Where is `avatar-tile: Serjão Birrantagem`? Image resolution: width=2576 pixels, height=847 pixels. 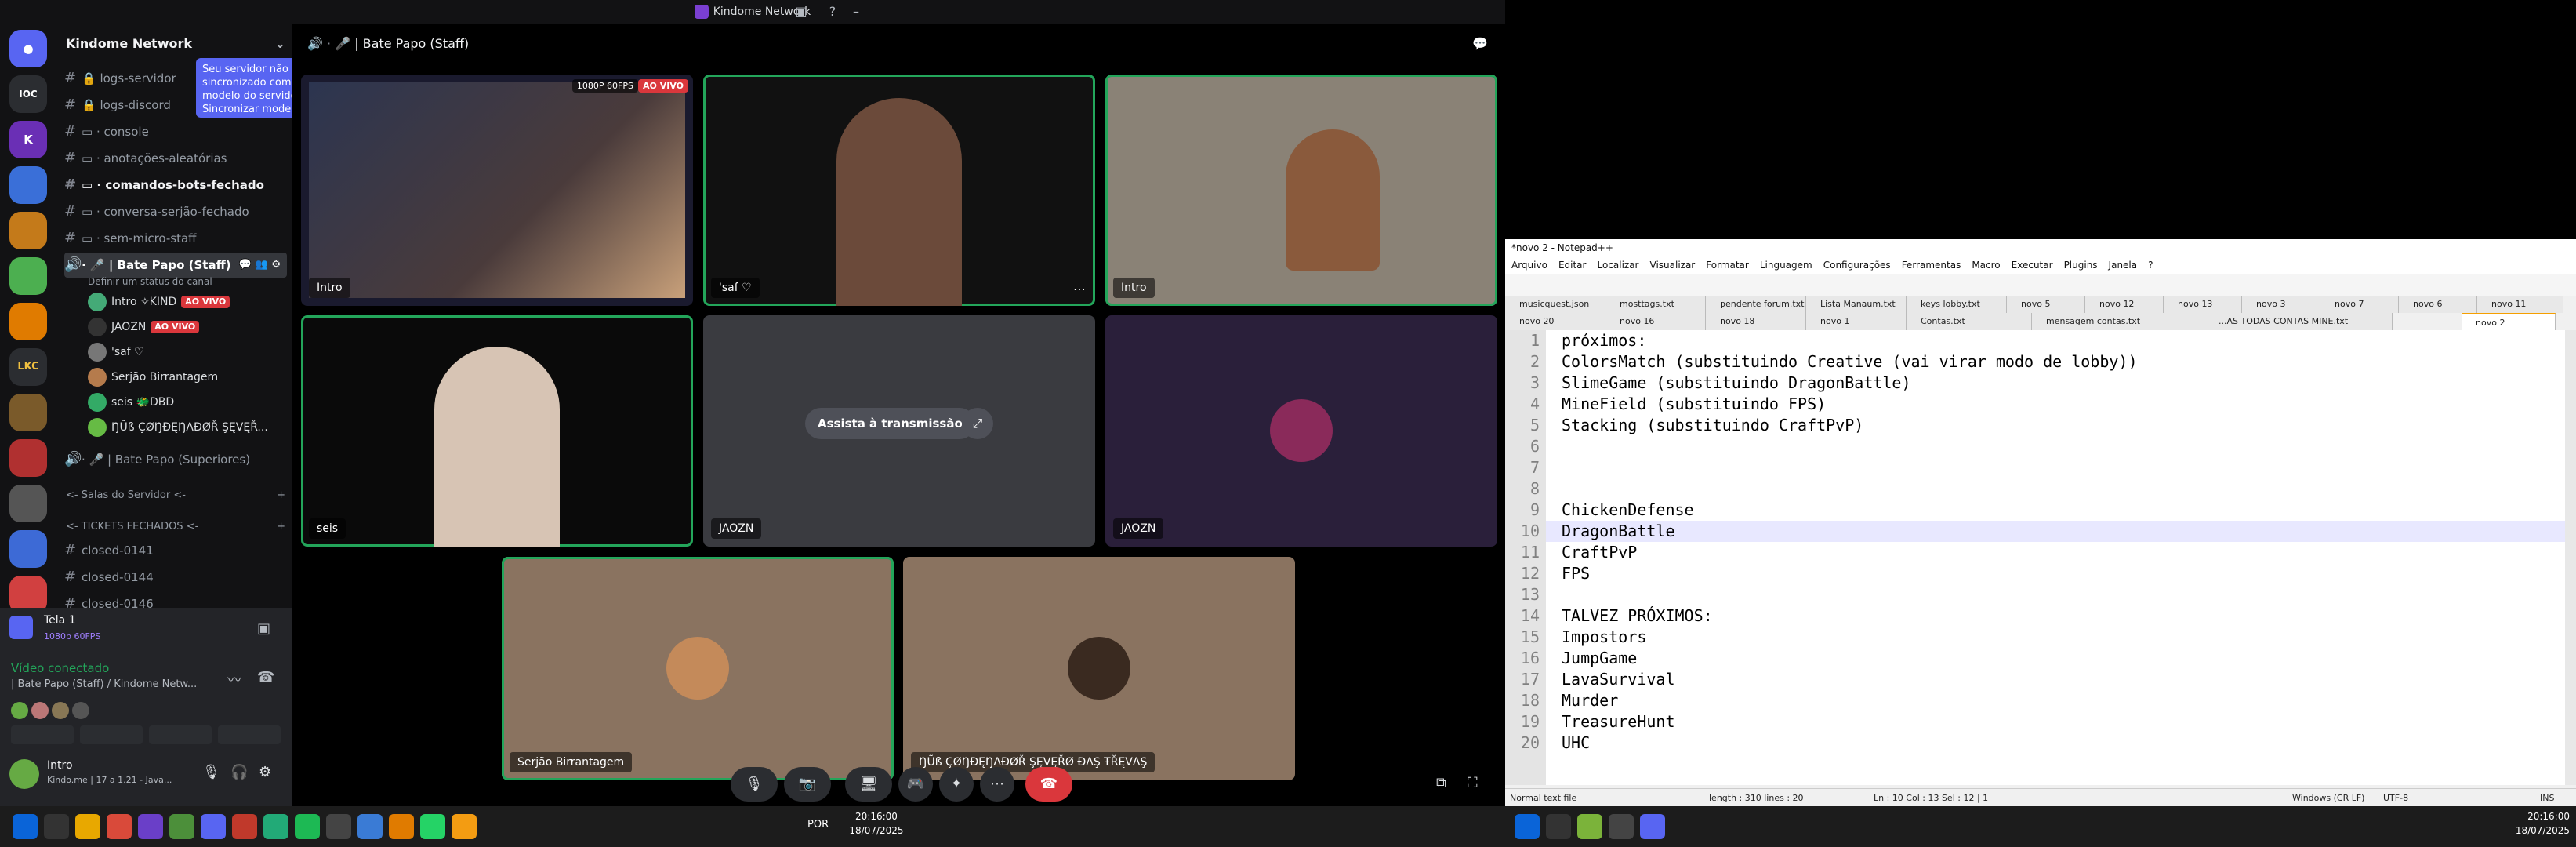 avatar-tile: Serjão Birrantagem is located at coordinates (698, 668).